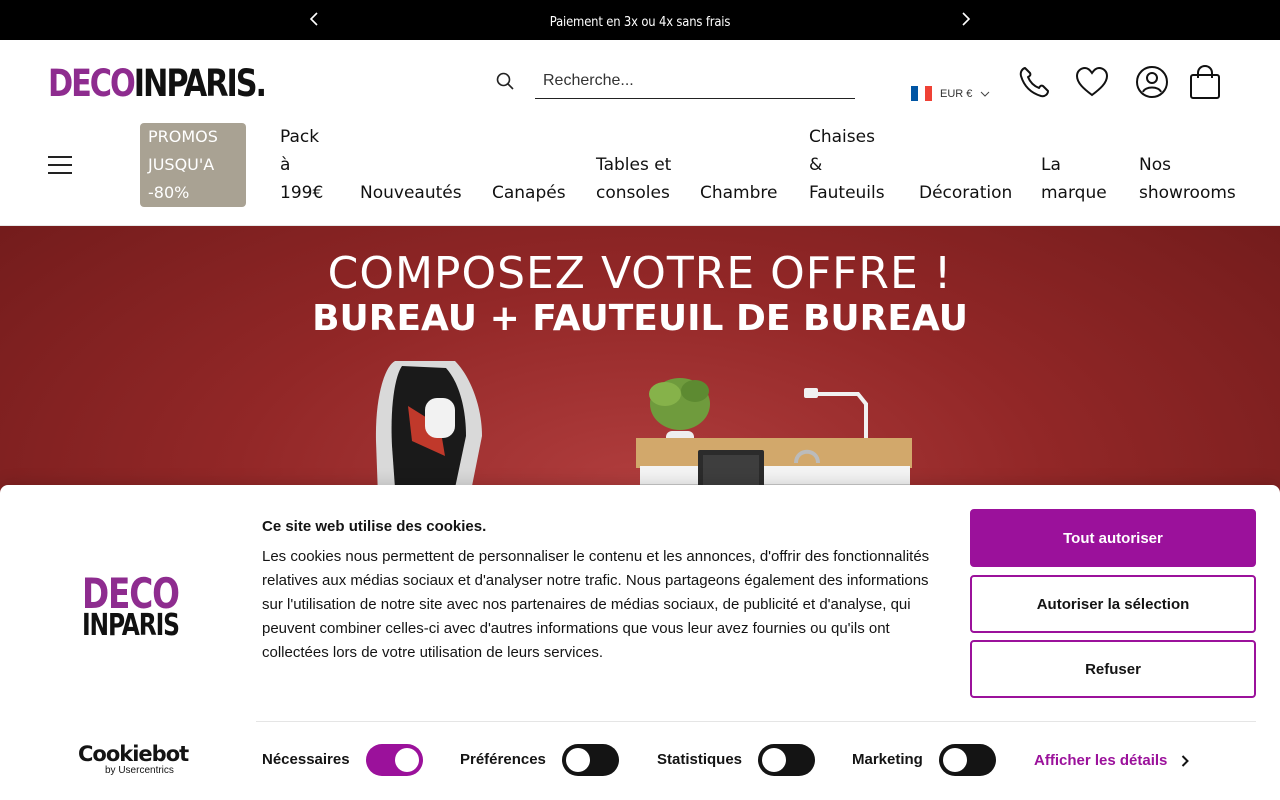 The image size is (1280, 800). Describe the element at coordinates (1187, 193) in the screenshot. I see `nav-showrooms-line: showrooms` at that location.